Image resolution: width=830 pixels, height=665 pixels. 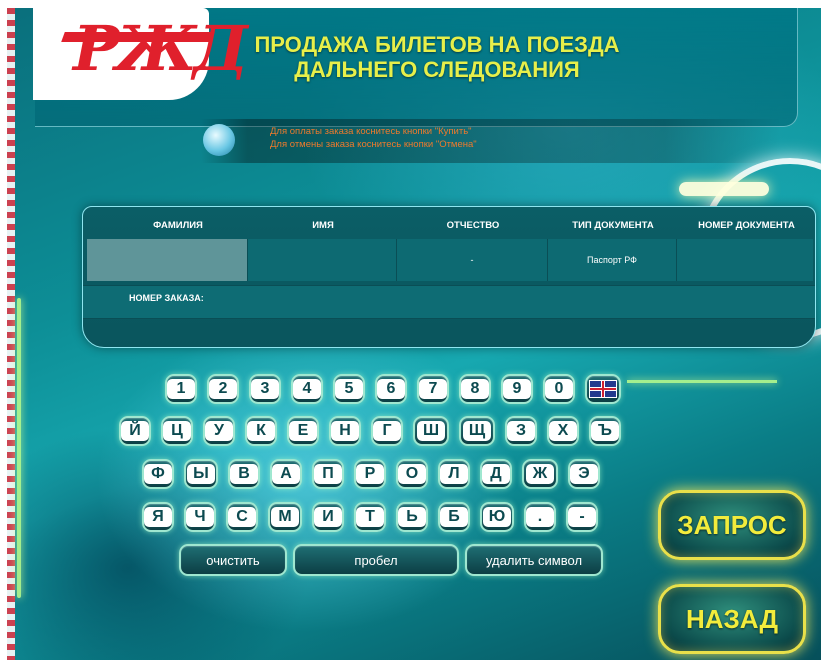 What do you see at coordinates (286, 474) in the screenshot?
I see `key-а: А` at bounding box center [286, 474].